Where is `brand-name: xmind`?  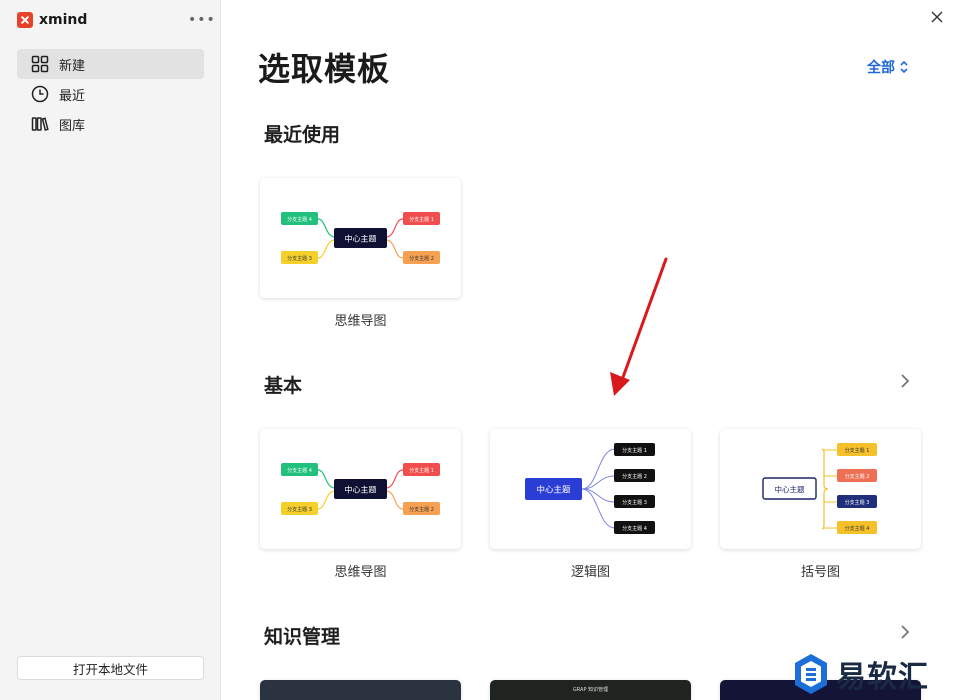
brand-name: xmind is located at coordinates (63, 20).